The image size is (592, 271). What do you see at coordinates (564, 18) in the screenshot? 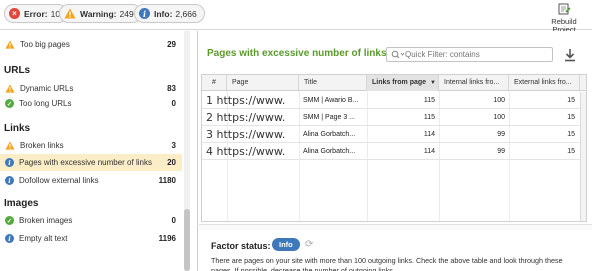
I see `rebuild-project-button: Rebuild Project` at bounding box center [564, 18].